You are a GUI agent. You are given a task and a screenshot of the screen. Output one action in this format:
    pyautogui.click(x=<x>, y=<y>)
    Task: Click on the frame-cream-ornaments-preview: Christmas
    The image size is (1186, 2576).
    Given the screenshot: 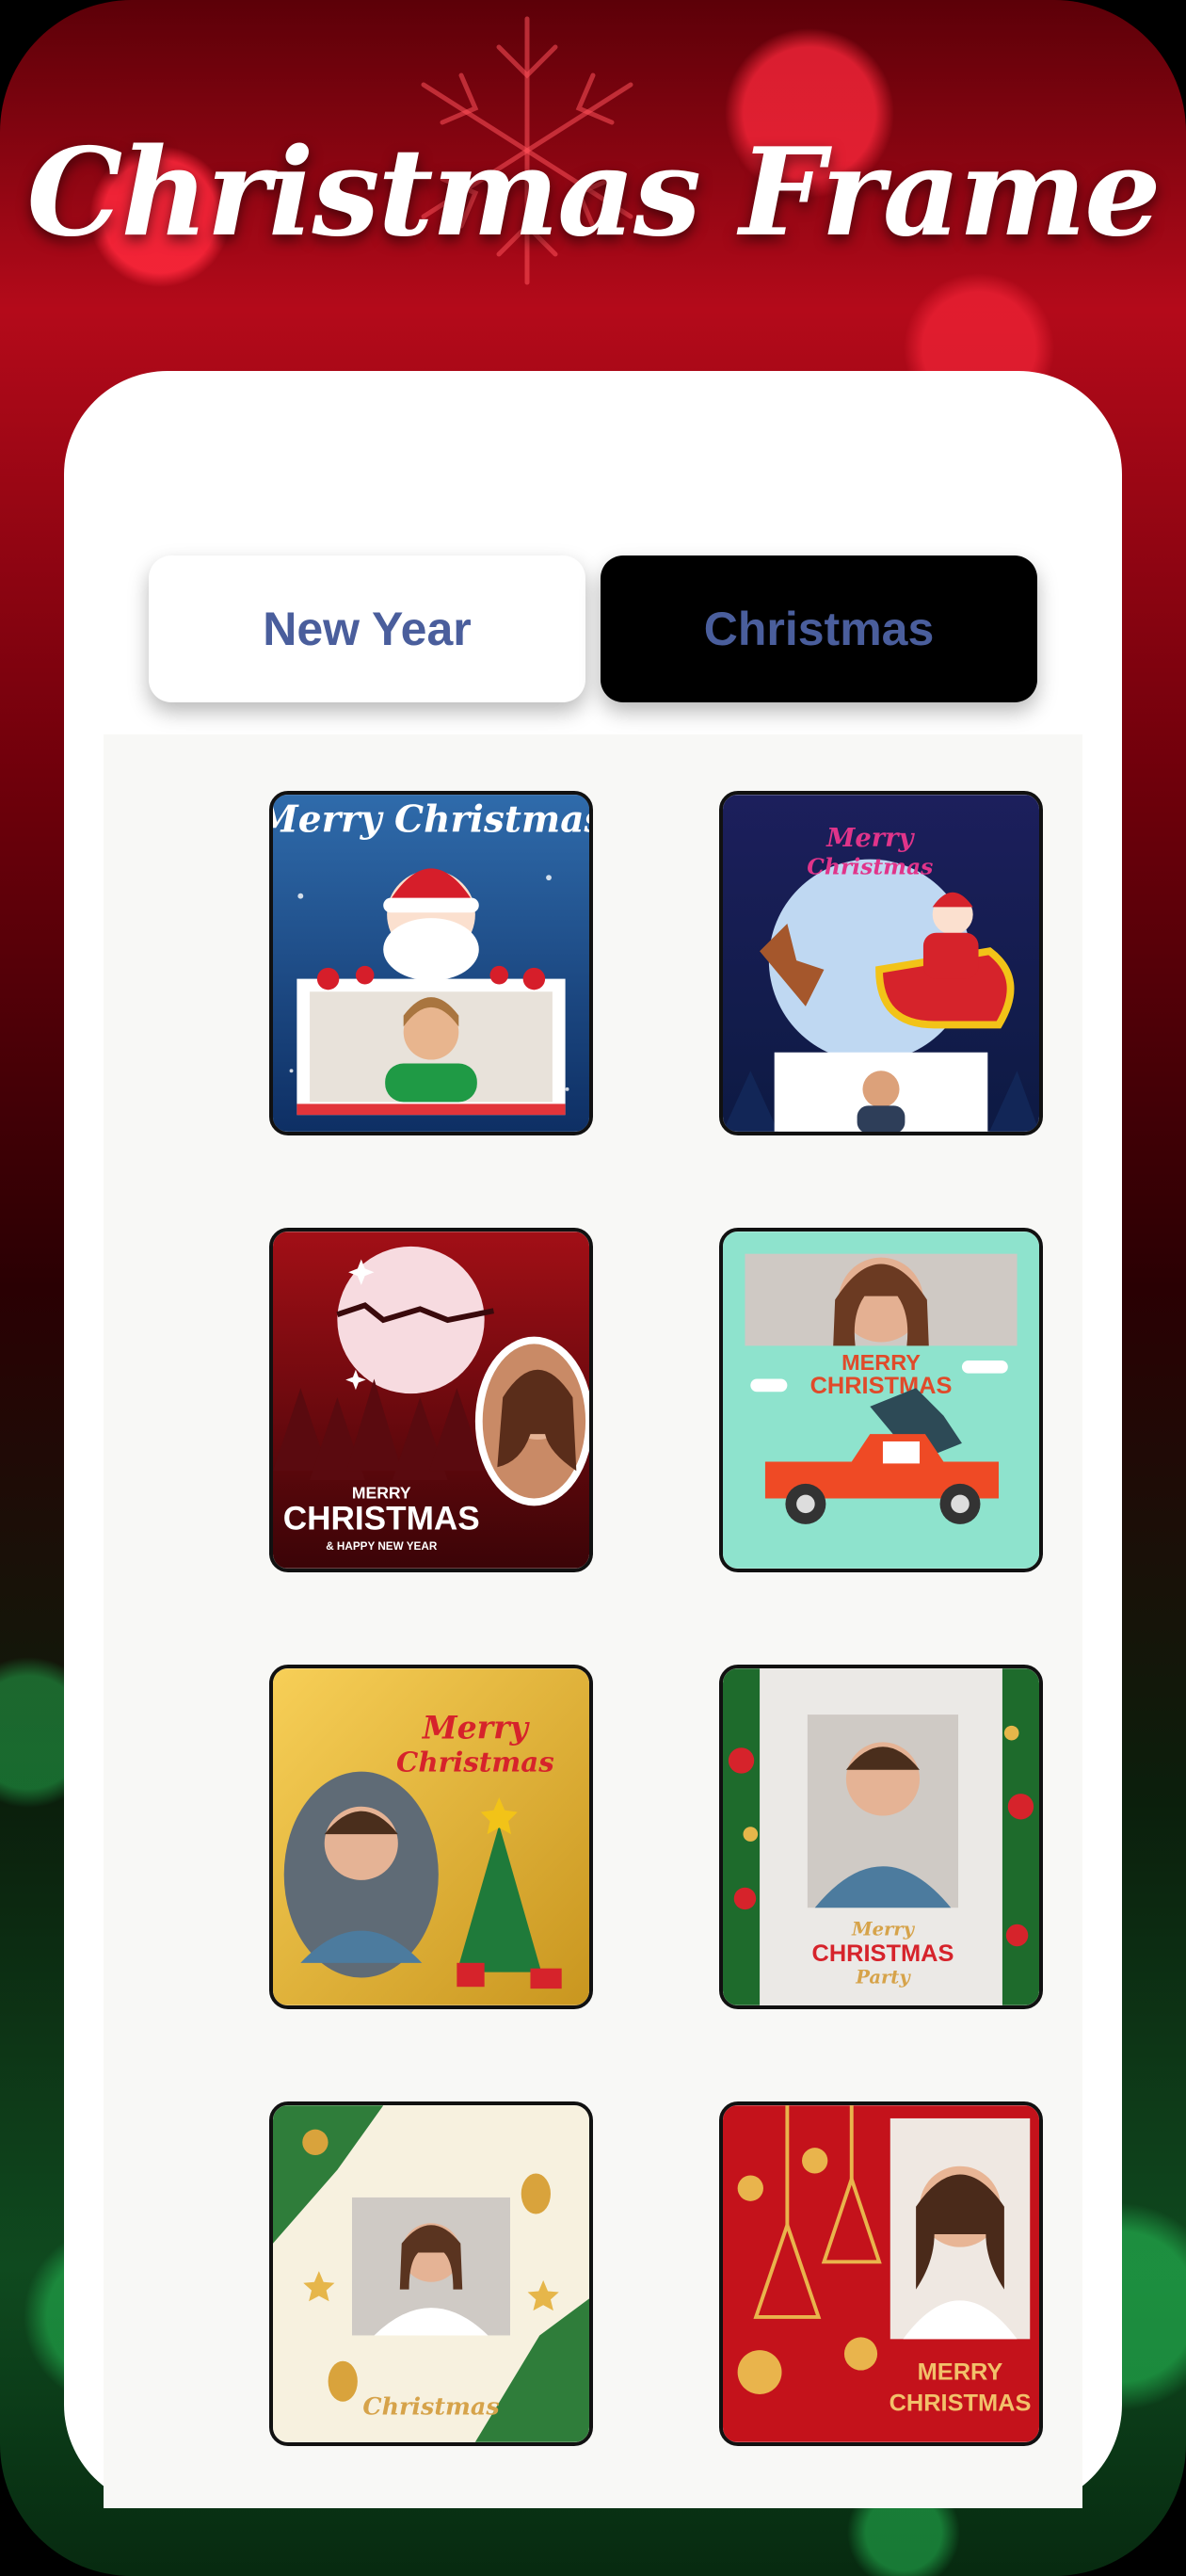 What is the action you would take?
    pyautogui.click(x=431, y=2273)
    